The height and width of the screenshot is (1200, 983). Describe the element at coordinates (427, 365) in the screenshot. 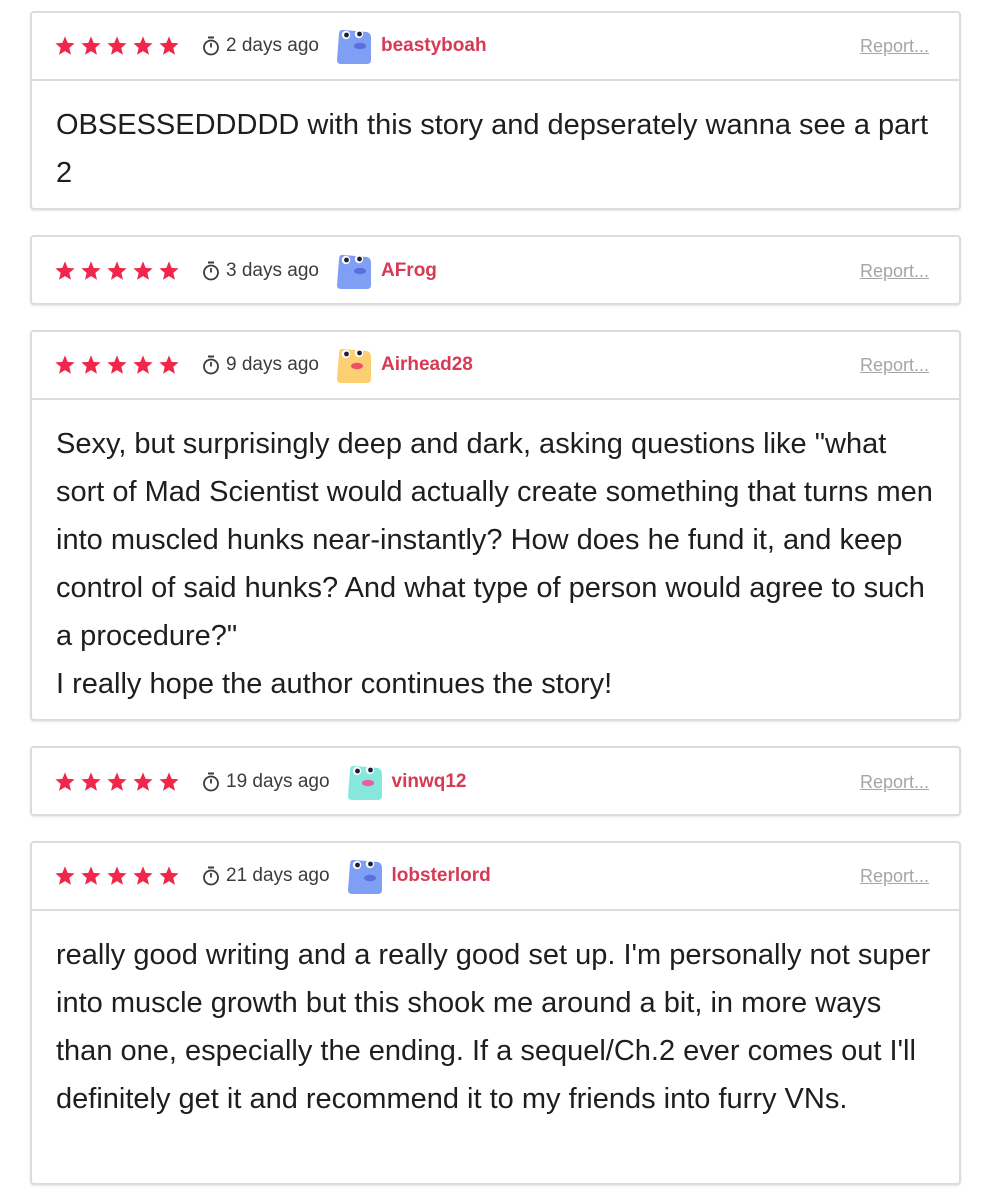

I see `username-link: Airhead28` at that location.